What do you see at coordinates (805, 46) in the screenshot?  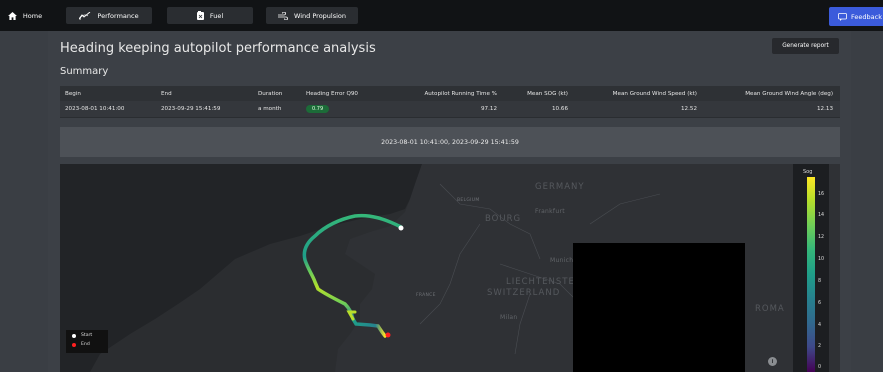 I see `generate-report-button: Generate report` at bounding box center [805, 46].